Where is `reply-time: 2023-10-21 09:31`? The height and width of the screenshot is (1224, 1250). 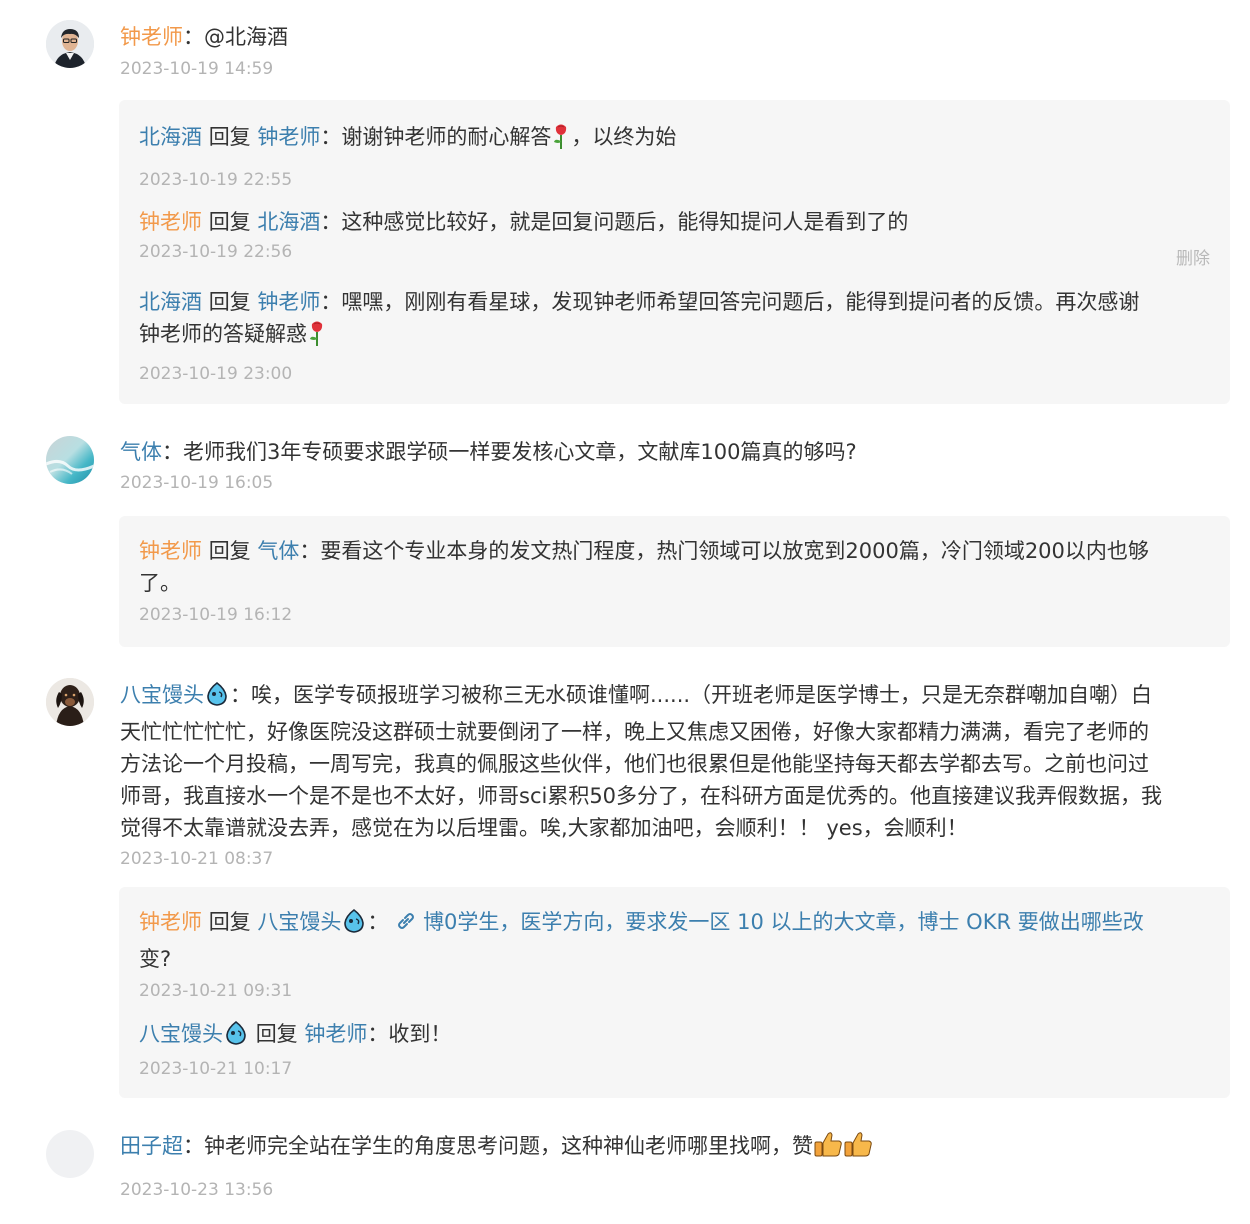
reply-time: 2023-10-21 09:31 is located at coordinates (216, 991).